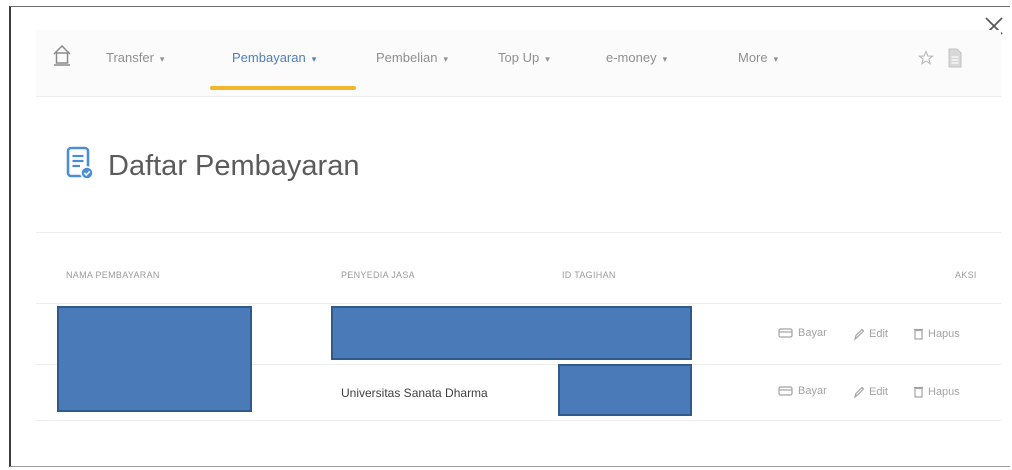 This screenshot has height=470, width=1012. I want to click on redacted-nama-pembayaran, so click(154, 359).